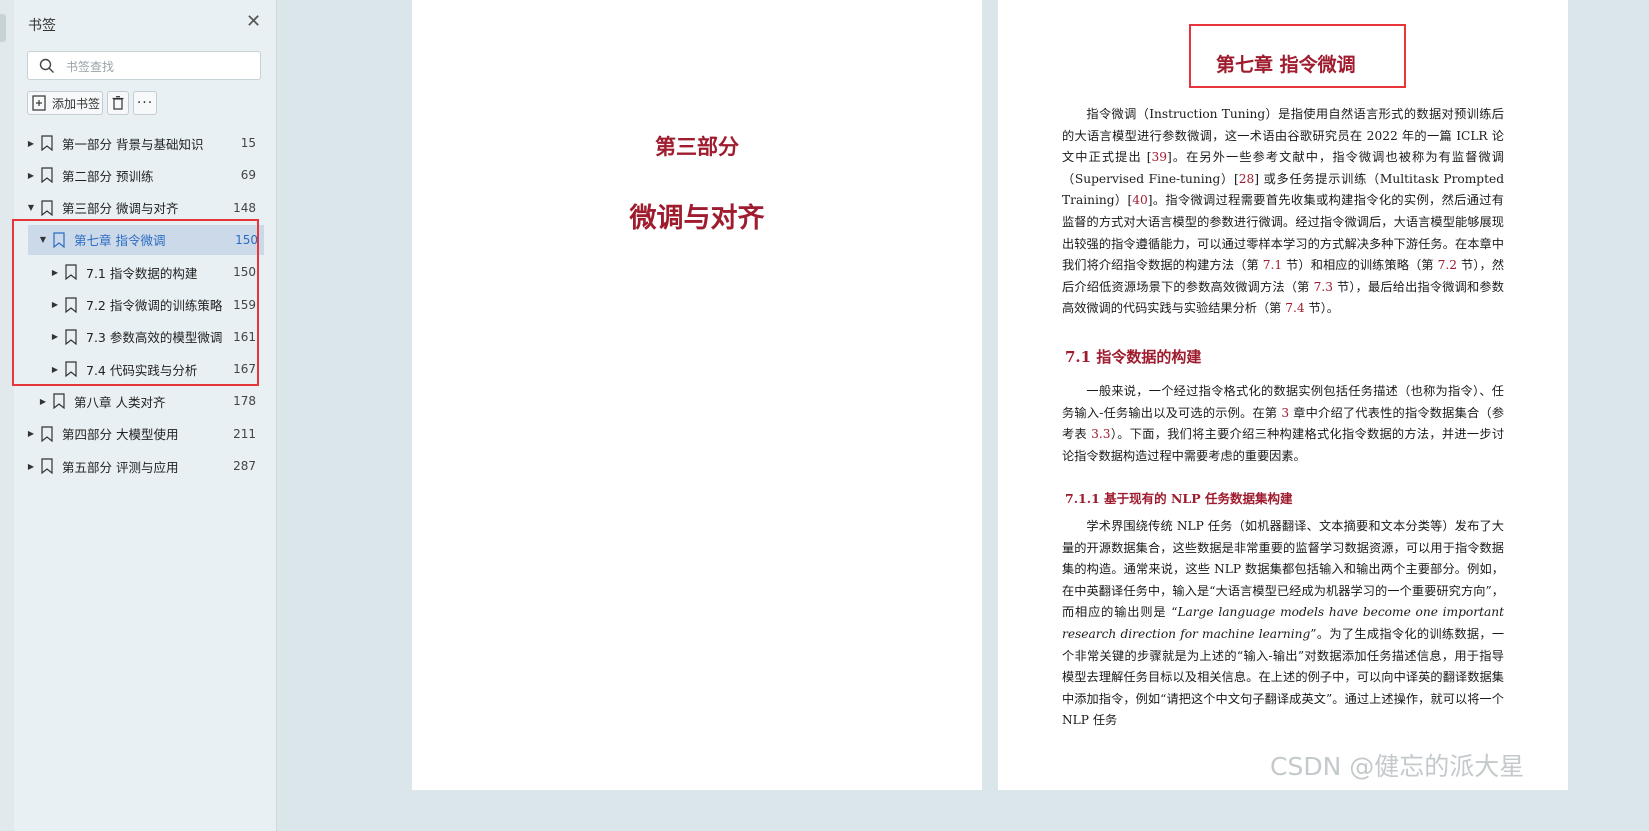 The height and width of the screenshot is (831, 1649). What do you see at coordinates (42, 26) in the screenshot?
I see `sidebar-title: 书签` at bounding box center [42, 26].